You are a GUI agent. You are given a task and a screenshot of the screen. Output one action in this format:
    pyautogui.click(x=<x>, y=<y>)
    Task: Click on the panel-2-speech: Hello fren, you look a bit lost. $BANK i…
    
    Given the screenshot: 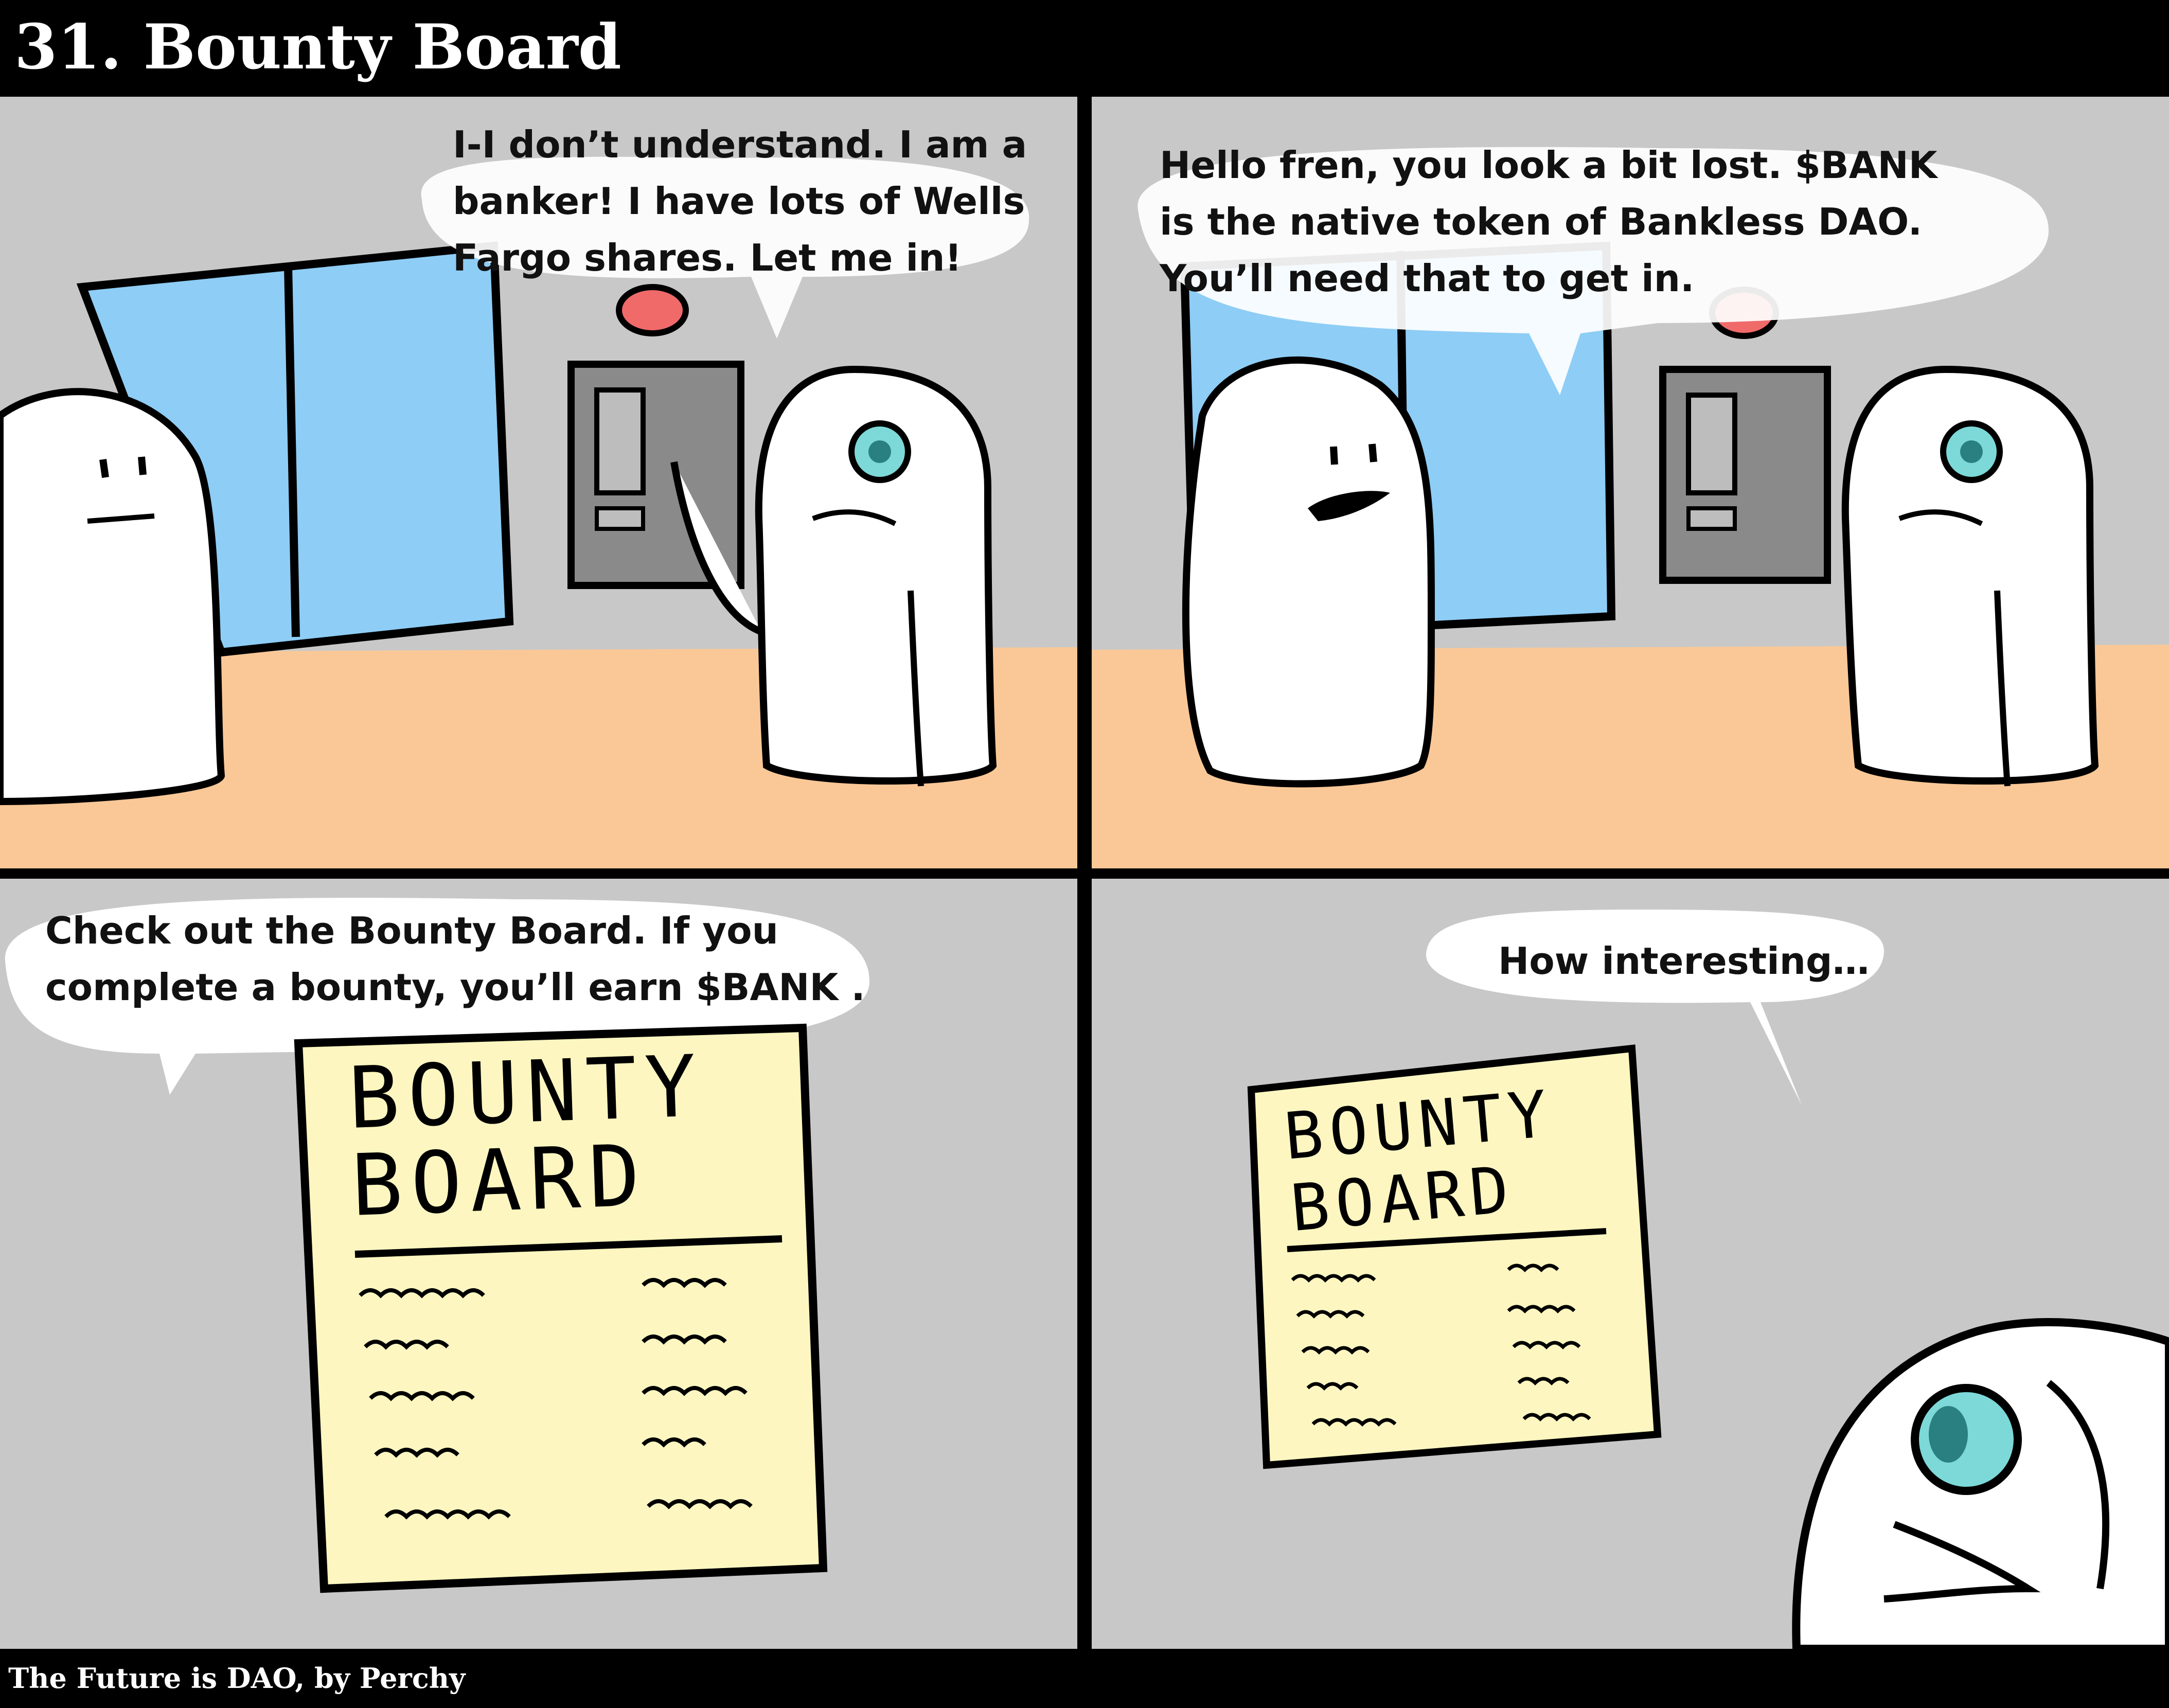 What is the action you would take?
    pyautogui.click(x=1549, y=222)
    